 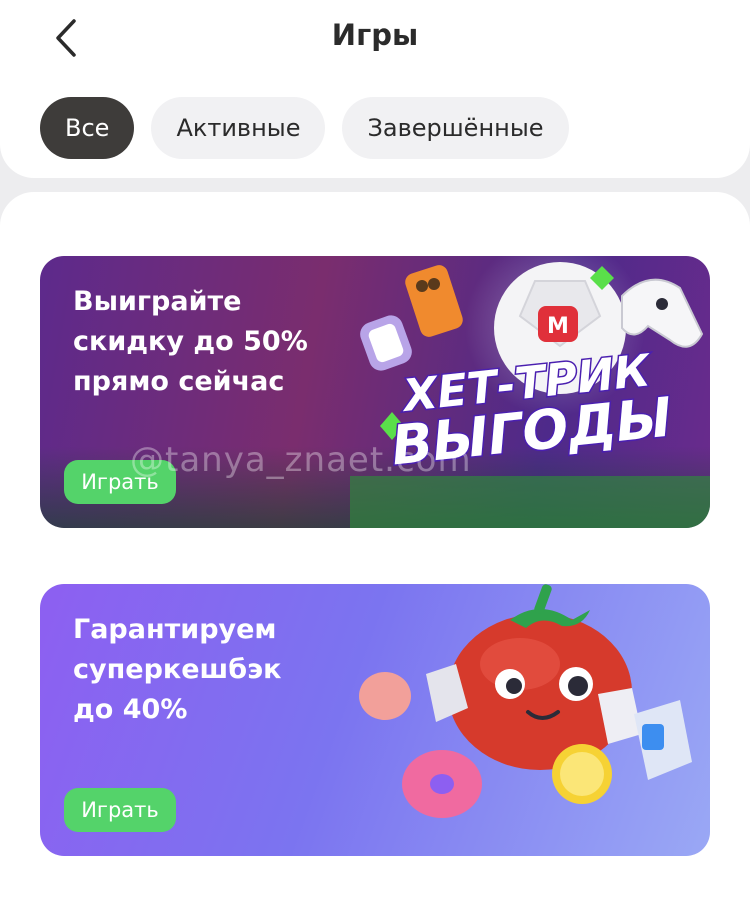 What do you see at coordinates (177, 669) in the screenshot?
I see `card-text-line: суперкешбэк` at bounding box center [177, 669].